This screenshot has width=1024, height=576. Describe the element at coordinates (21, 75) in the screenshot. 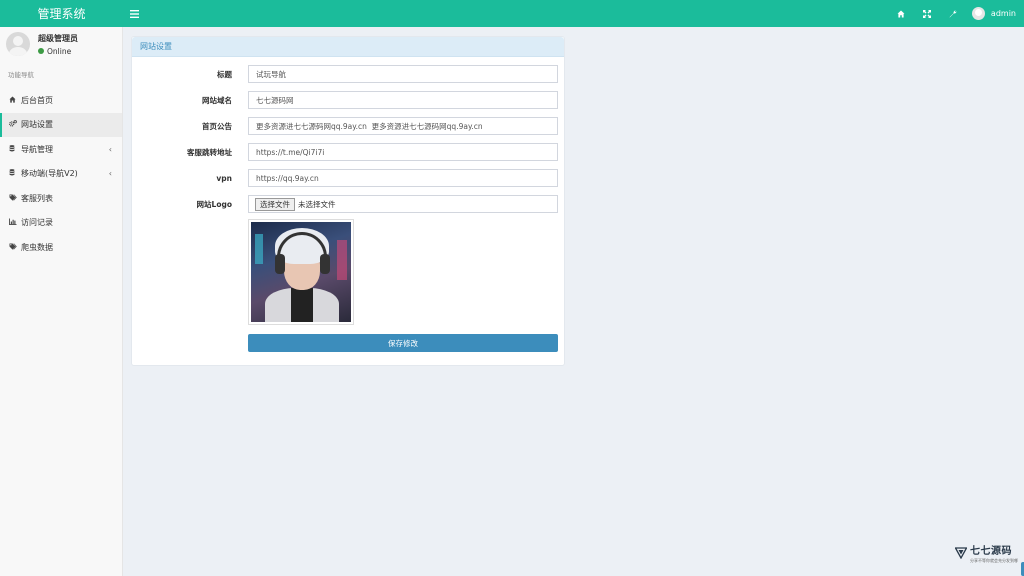

I see `nav-section-header: 功能导航` at that location.